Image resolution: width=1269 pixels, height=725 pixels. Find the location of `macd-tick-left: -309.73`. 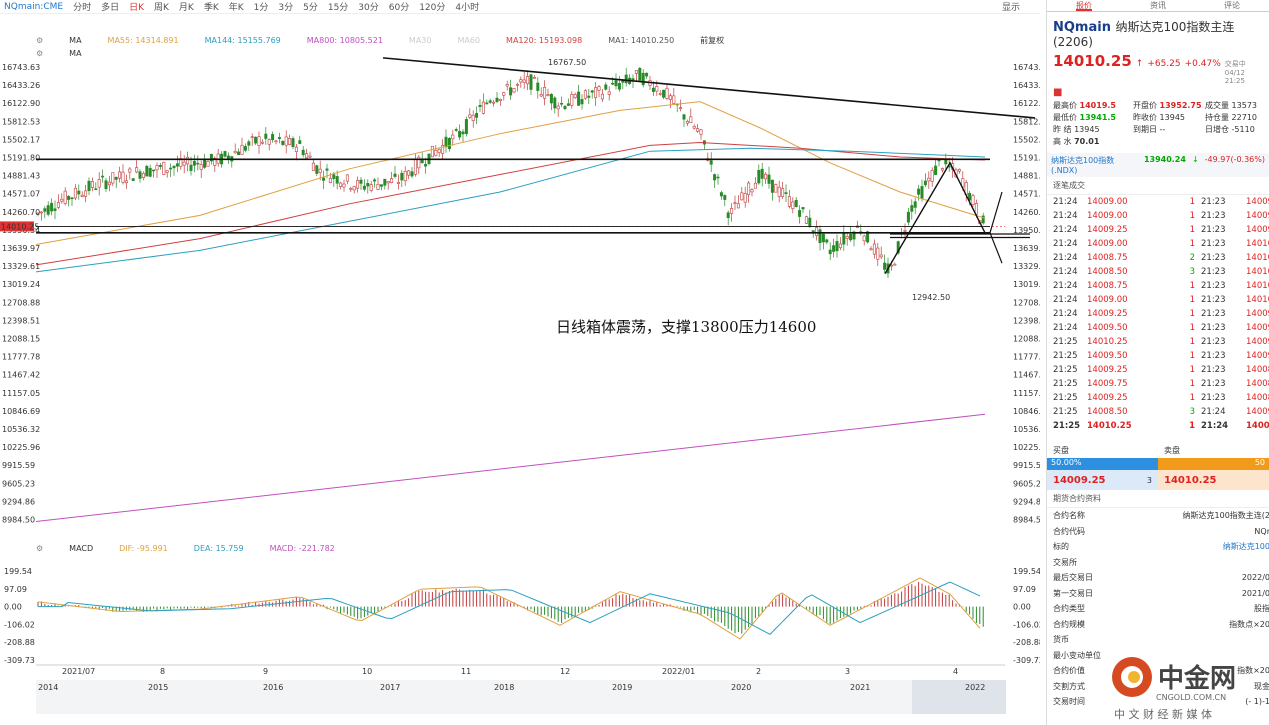

macd-tick-left: -309.73 is located at coordinates (19, 660).